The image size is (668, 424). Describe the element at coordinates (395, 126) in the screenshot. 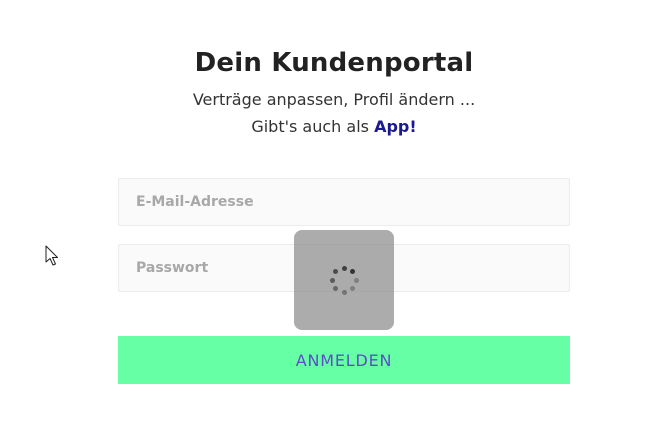

I see `app-link: App!` at that location.